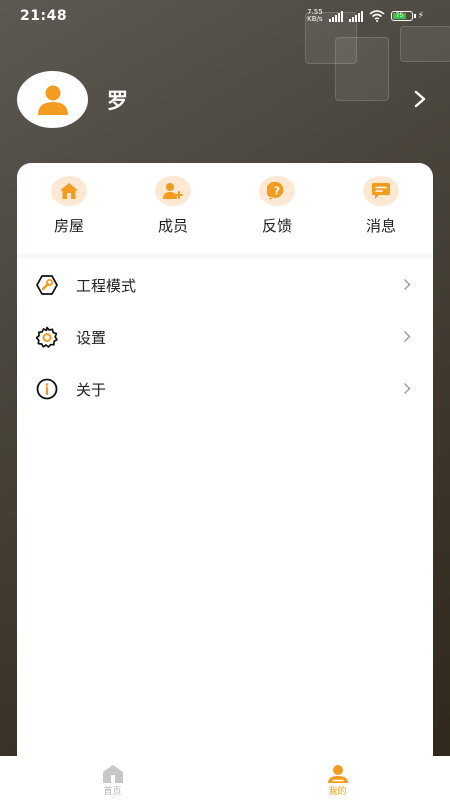  What do you see at coordinates (173, 191) in the screenshot?
I see `add-member-icon` at bounding box center [173, 191].